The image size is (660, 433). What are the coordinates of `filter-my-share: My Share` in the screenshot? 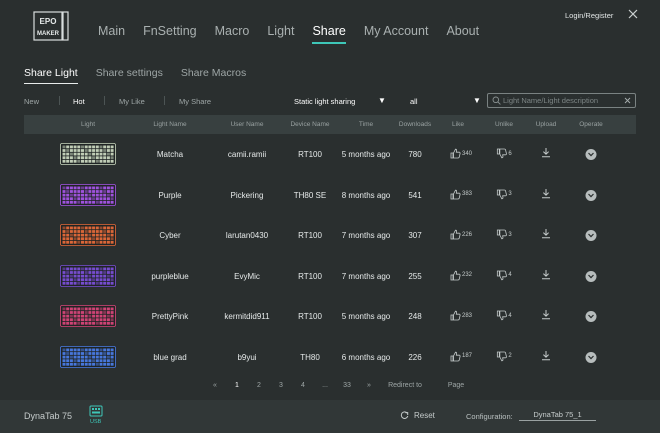 It's located at (195, 101).